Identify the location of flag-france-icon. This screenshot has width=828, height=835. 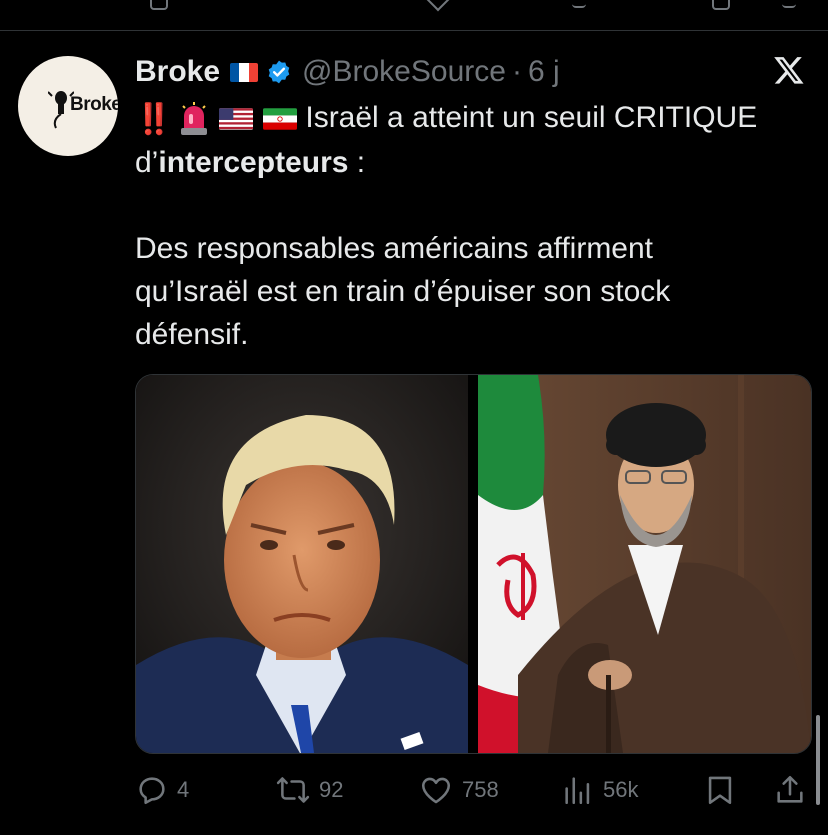
(244, 72).